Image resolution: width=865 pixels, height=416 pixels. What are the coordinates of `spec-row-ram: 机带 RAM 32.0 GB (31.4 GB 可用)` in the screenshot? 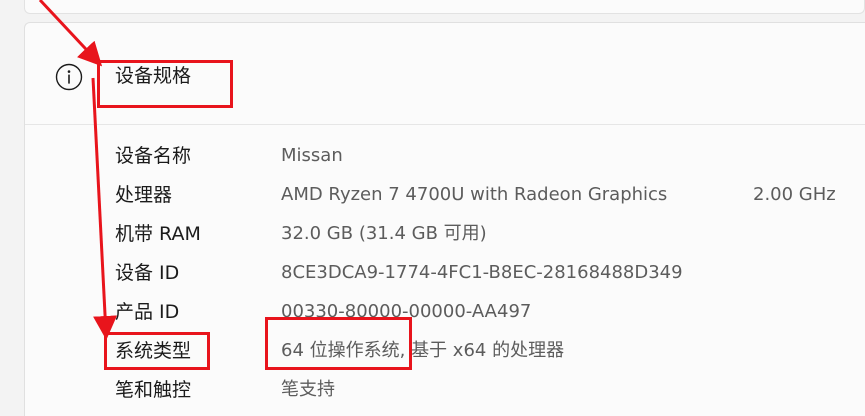 It's located at (445, 240).